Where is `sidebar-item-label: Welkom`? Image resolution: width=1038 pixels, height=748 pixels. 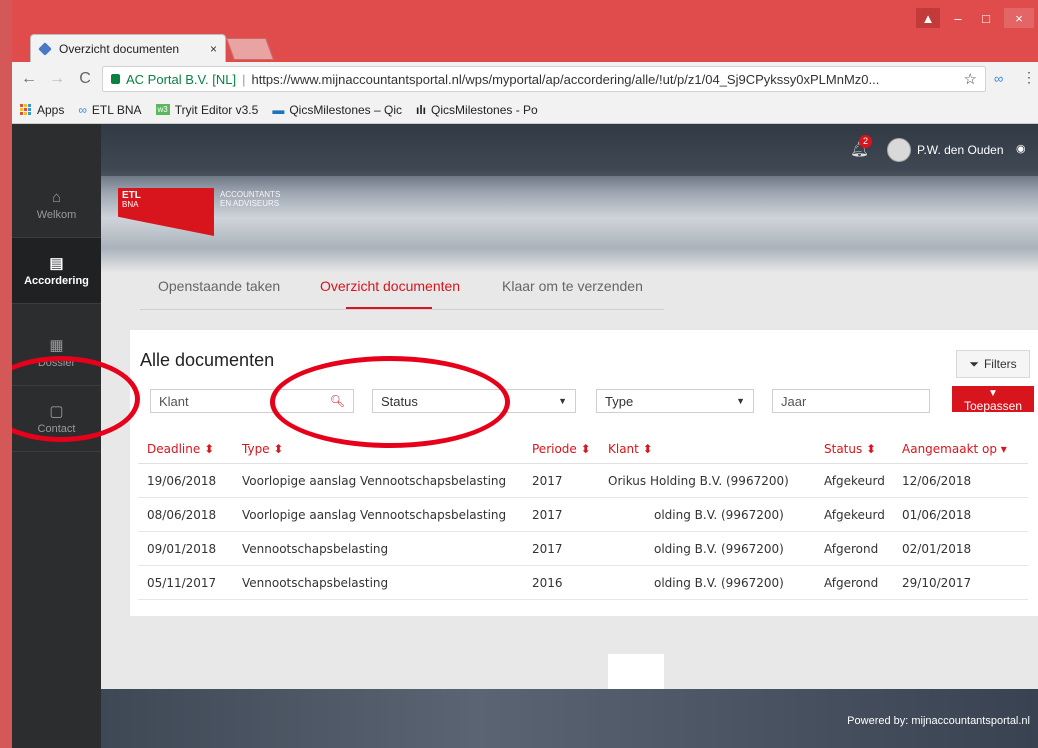
sidebar-item-label: Welkom is located at coordinates (56, 214).